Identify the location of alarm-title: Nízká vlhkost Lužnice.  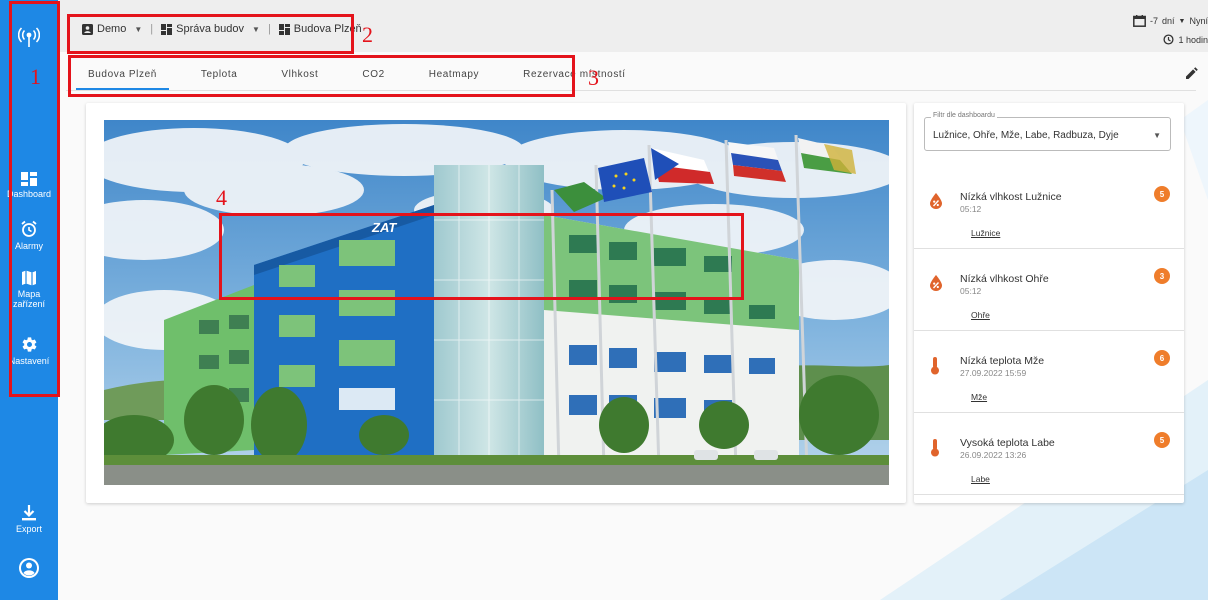
(1011, 197).